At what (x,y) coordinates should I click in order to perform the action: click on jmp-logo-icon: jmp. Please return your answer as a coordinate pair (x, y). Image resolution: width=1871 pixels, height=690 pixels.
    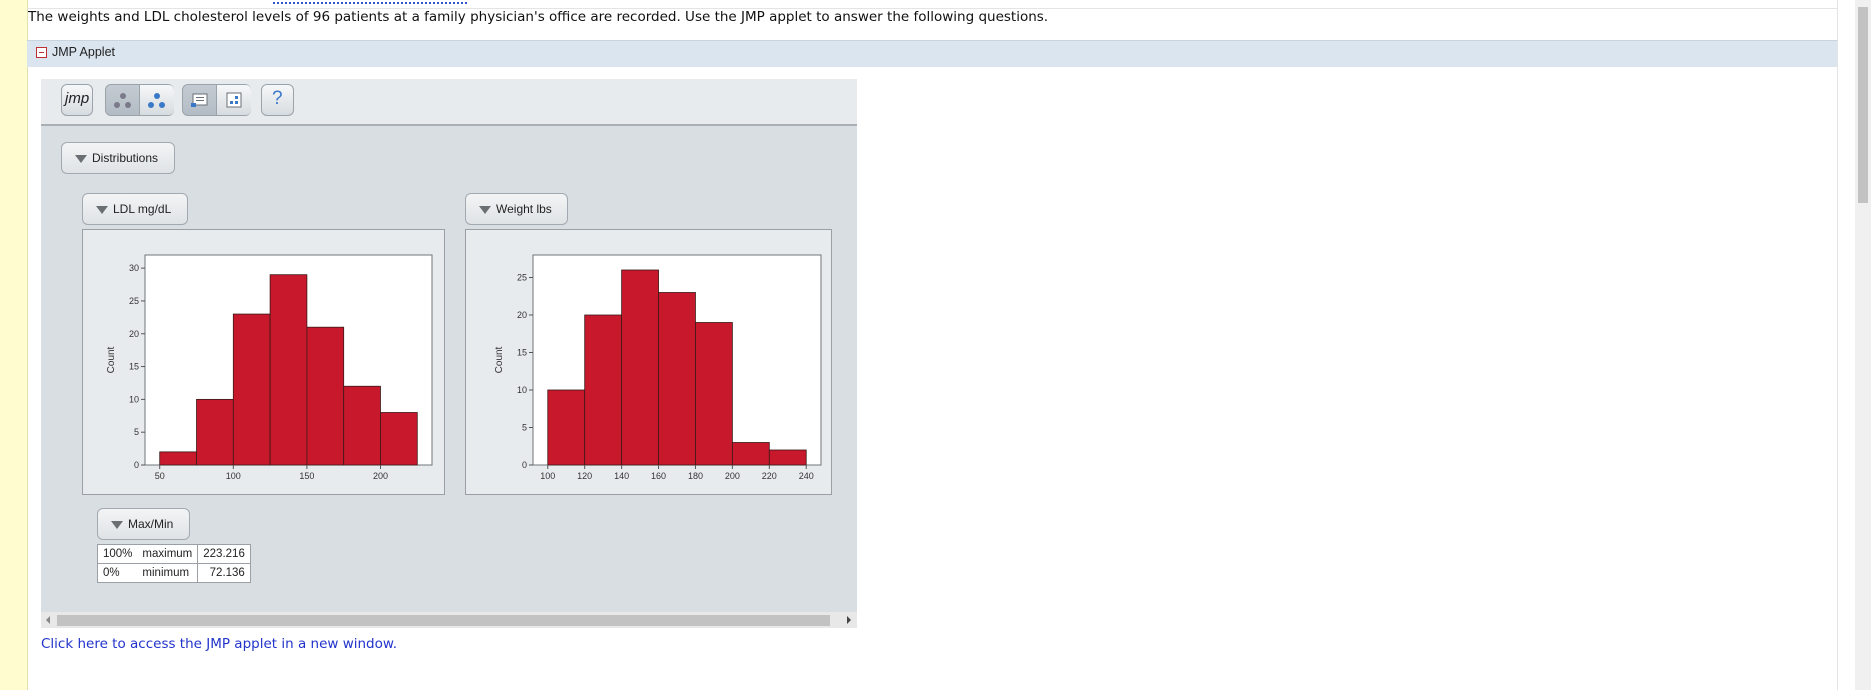
    Looking at the image, I should click on (77, 98).